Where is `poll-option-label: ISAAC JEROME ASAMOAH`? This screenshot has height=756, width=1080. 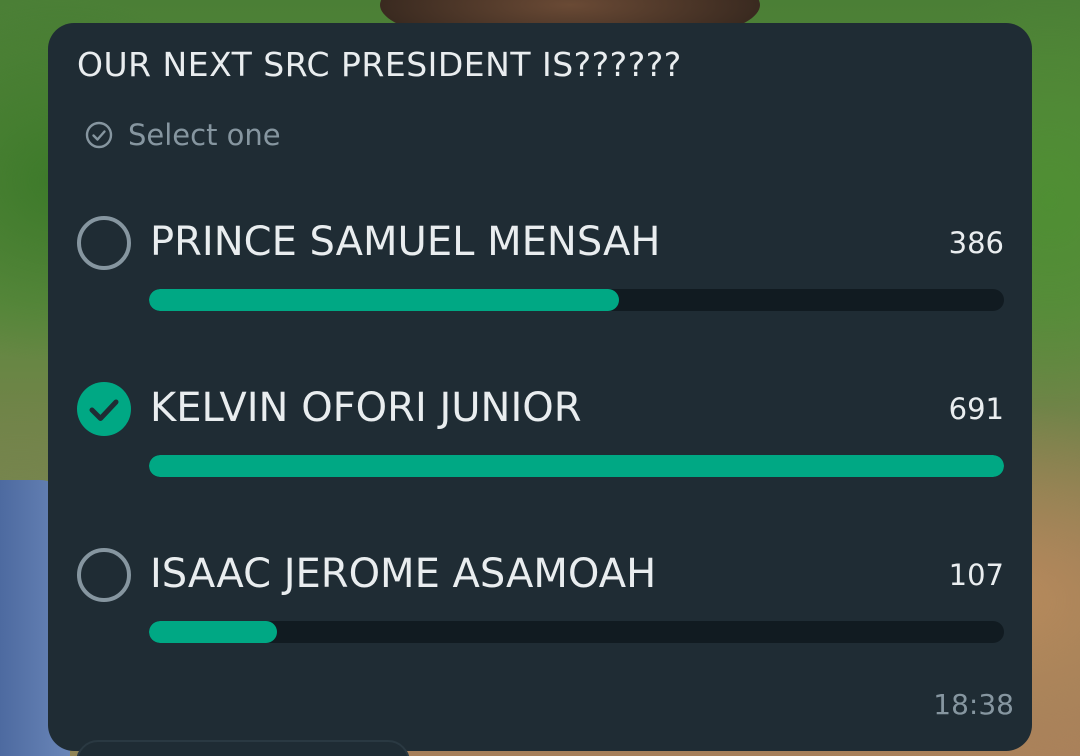 poll-option-label: ISAAC JEROME ASAMOAH is located at coordinates (403, 574).